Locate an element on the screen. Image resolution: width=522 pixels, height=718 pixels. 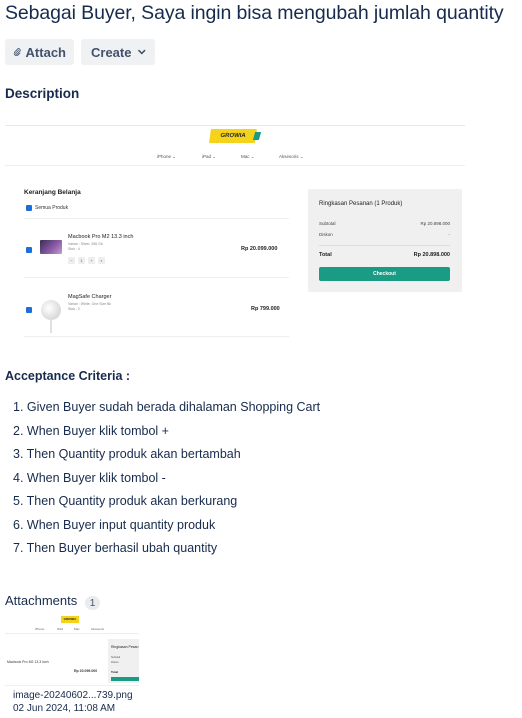
nav-item-iphone: iPhone ⌄ is located at coordinates (167, 156).